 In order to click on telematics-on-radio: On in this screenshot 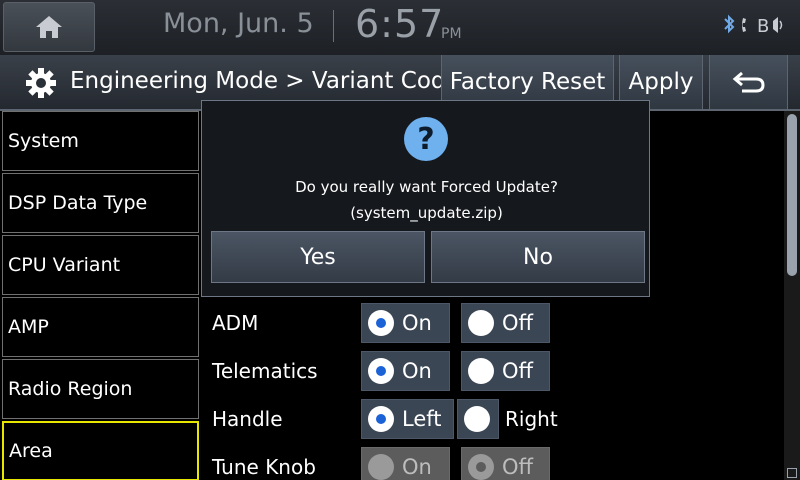, I will do `click(405, 371)`.